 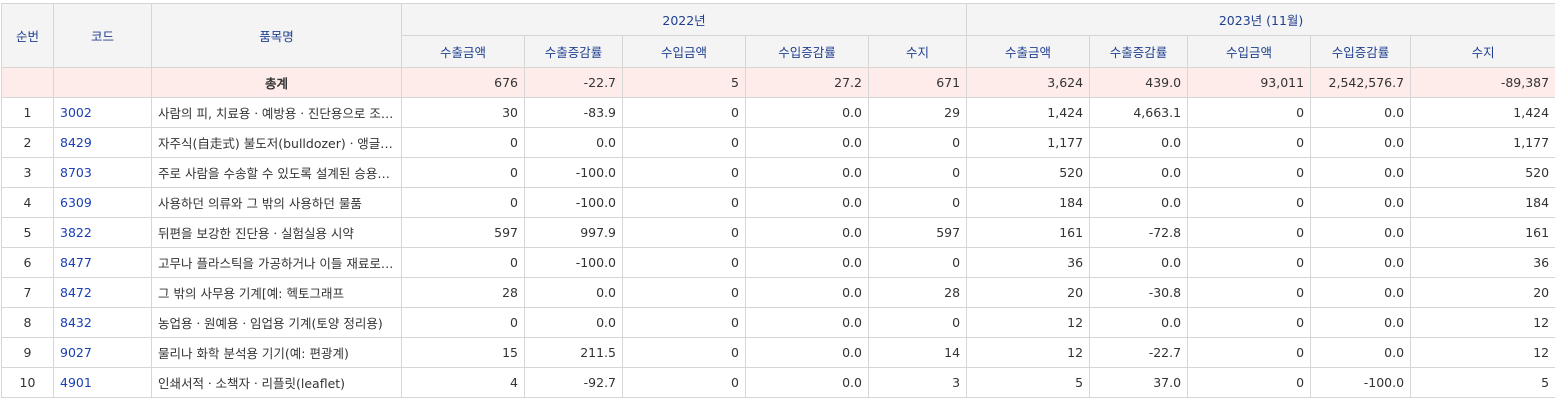 What do you see at coordinates (918, 353) in the screenshot?
I see `row-balance-2022: 14` at bounding box center [918, 353].